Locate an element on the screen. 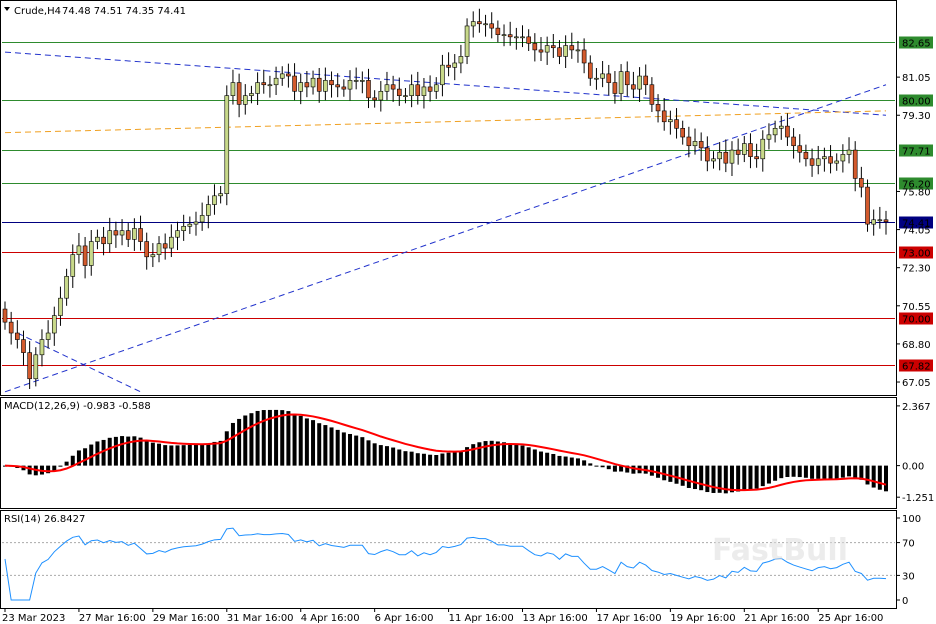 The image size is (936, 624). x-tick-label: 17 Apr 16:00 is located at coordinates (628, 618).